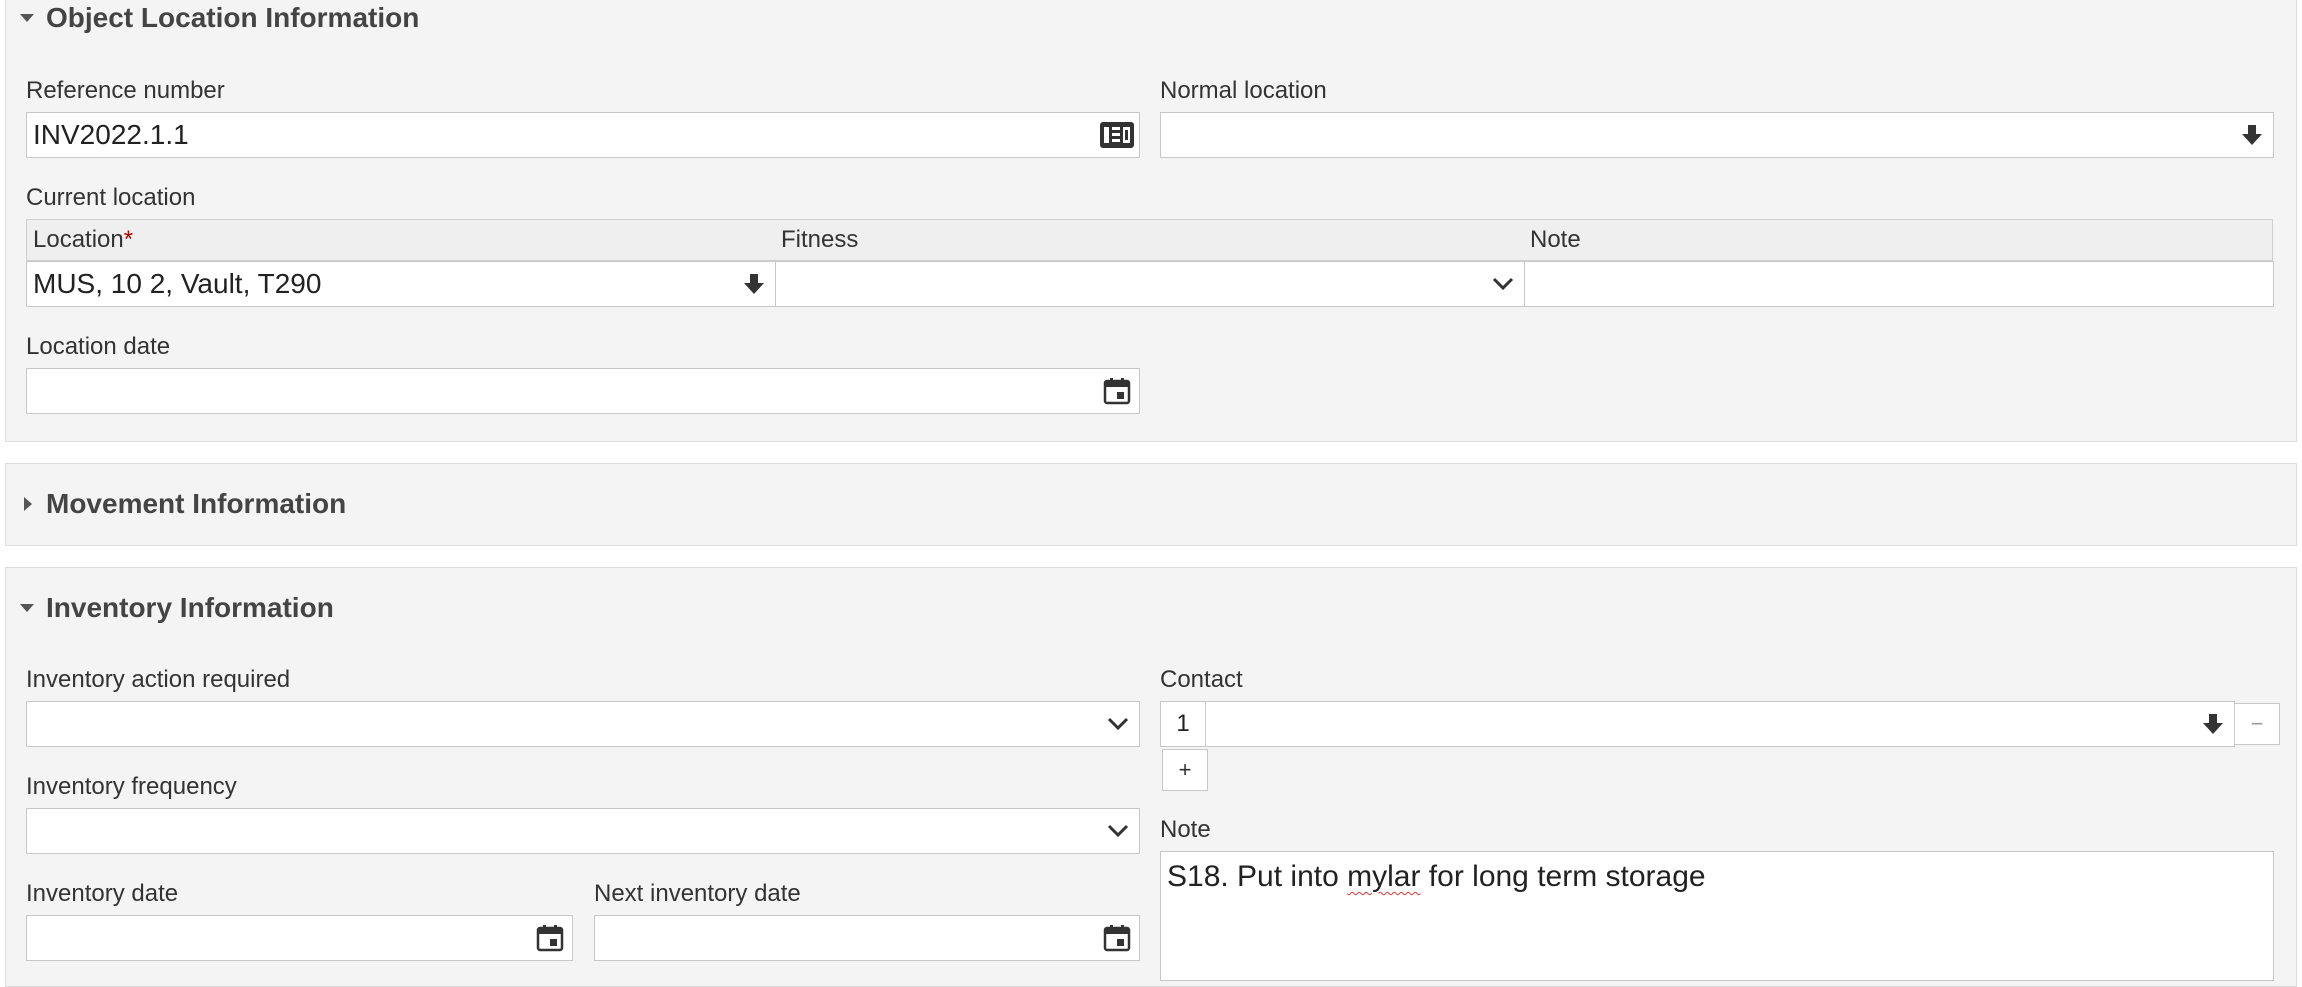  Describe the element at coordinates (1257, 876) in the screenshot. I see `inventory-note-text-start: S18. Put into` at that location.